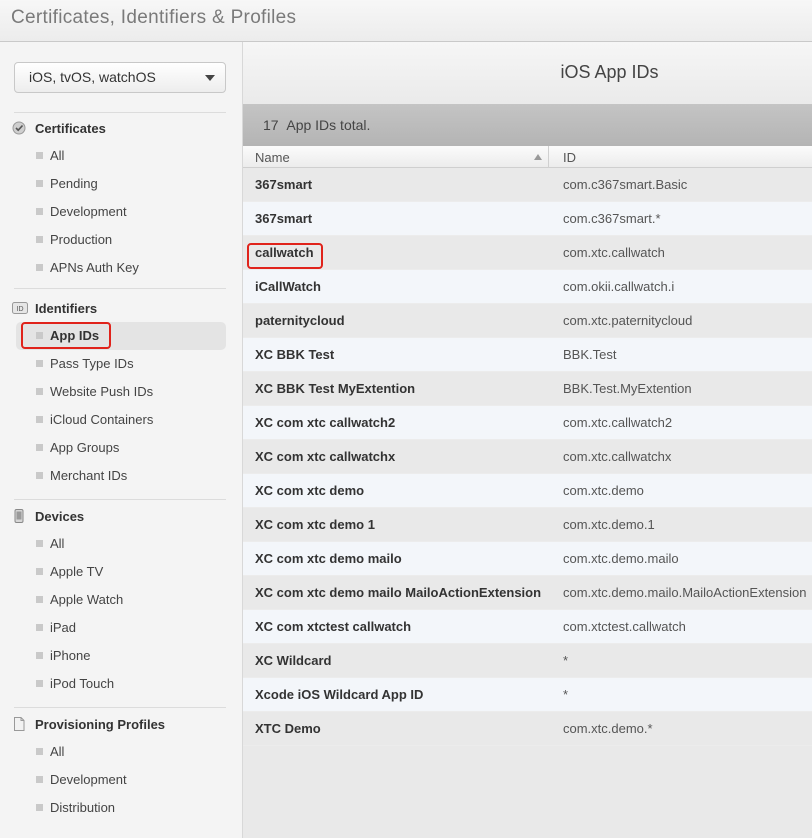 The width and height of the screenshot is (812, 838). I want to click on sidebar-item-label: iPad, so click(63, 627).